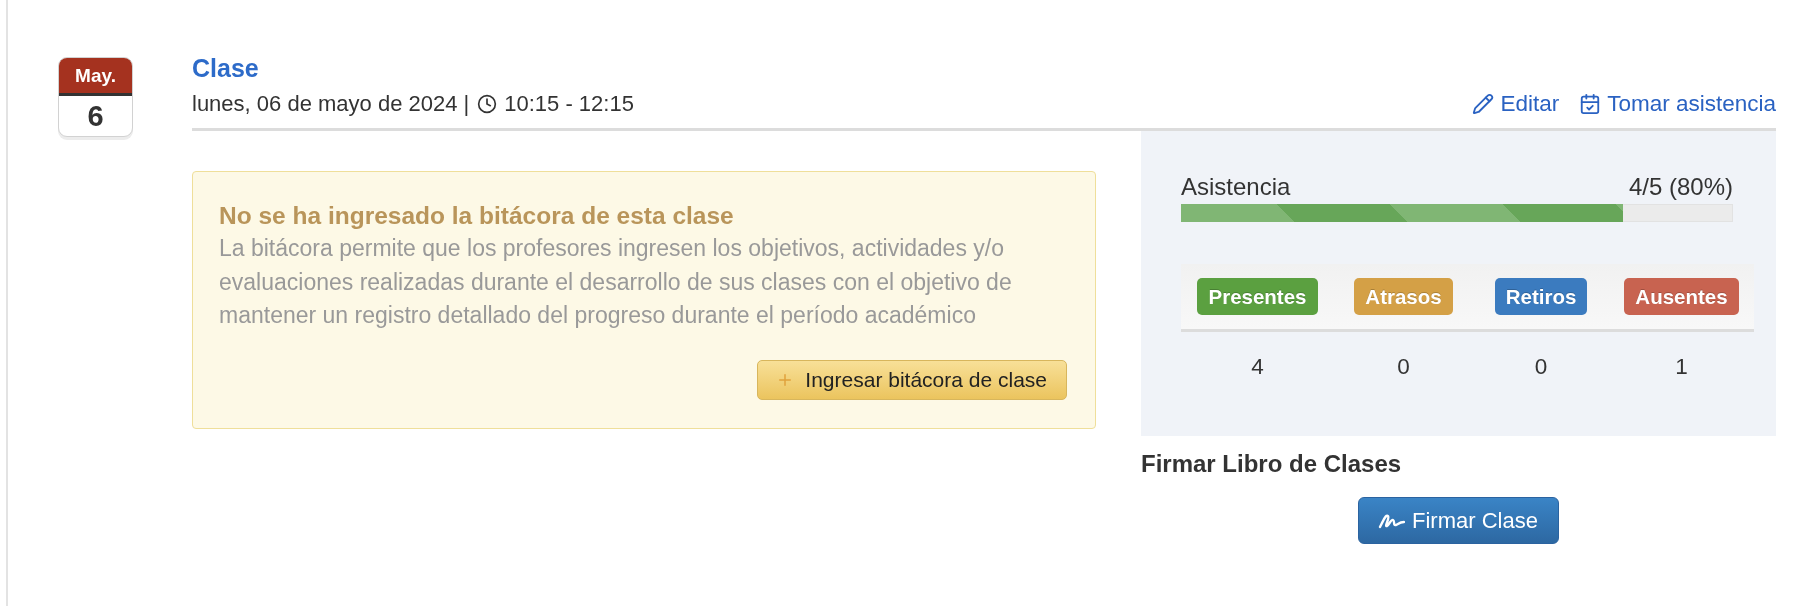 This screenshot has width=1808, height=606. Describe the element at coordinates (95, 116) in the screenshot. I see `calendar-day: 6` at that location.